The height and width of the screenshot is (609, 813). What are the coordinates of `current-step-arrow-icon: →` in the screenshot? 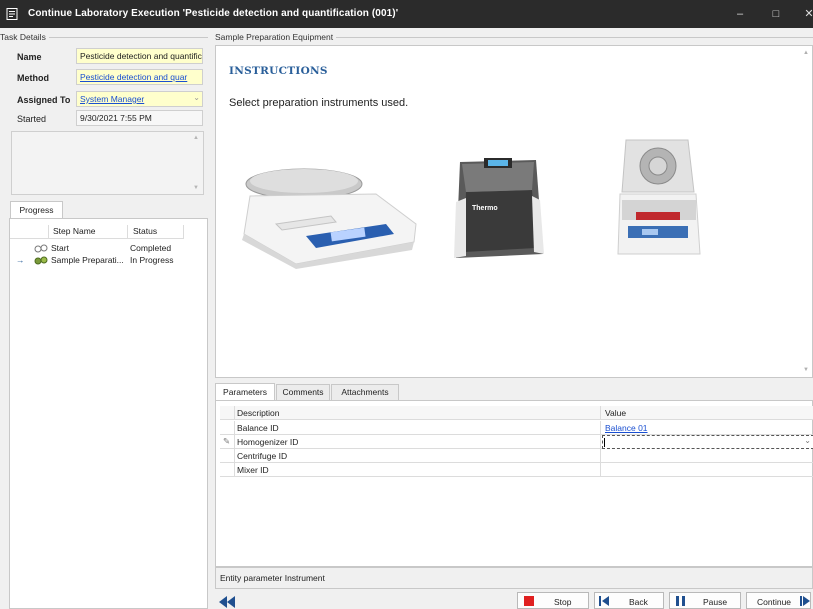 It's located at (20, 260).